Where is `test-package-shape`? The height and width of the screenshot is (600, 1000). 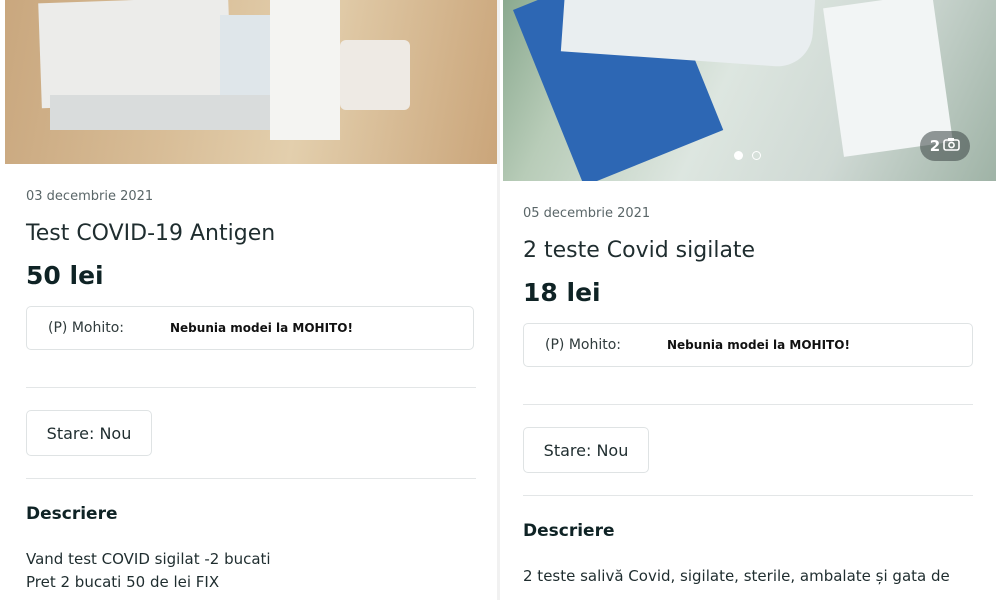
test-package-shape is located at coordinates (135, 54).